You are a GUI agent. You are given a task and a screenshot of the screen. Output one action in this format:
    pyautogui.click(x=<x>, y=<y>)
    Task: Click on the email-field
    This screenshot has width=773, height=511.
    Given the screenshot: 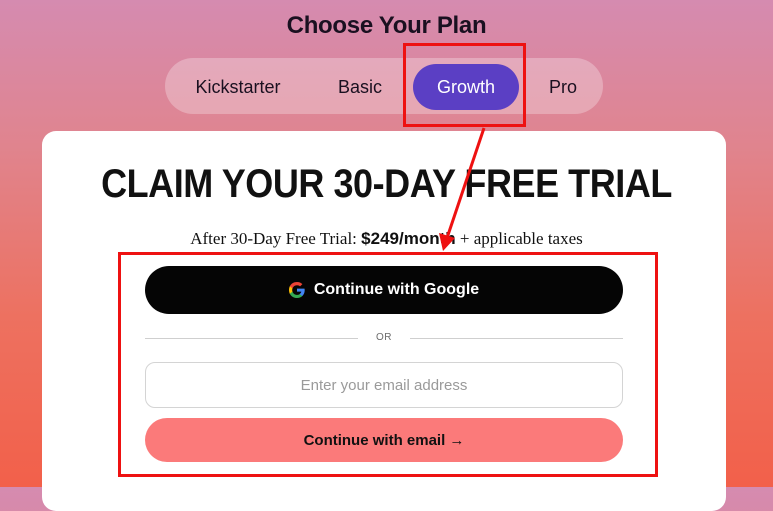 What is the action you would take?
    pyautogui.click(x=384, y=385)
    